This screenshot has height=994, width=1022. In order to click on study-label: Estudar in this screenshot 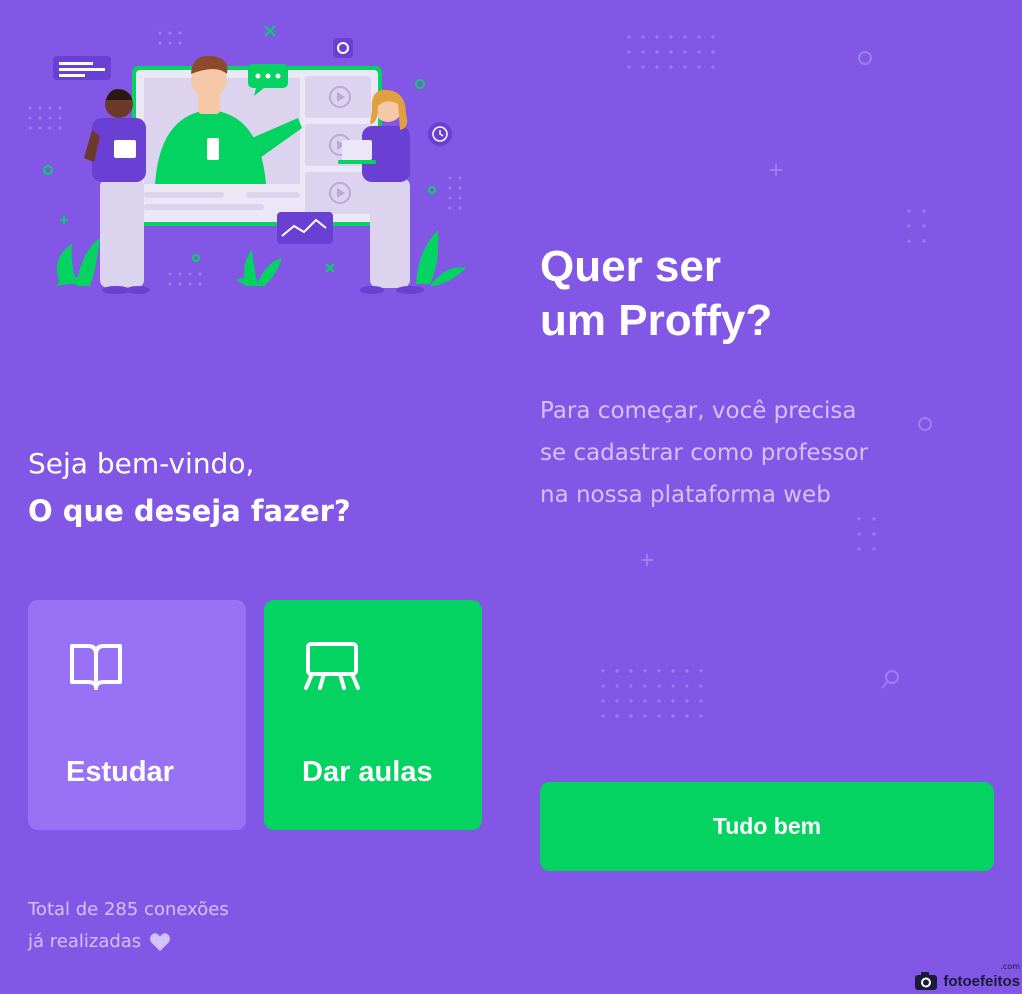, I will do `click(120, 772)`.